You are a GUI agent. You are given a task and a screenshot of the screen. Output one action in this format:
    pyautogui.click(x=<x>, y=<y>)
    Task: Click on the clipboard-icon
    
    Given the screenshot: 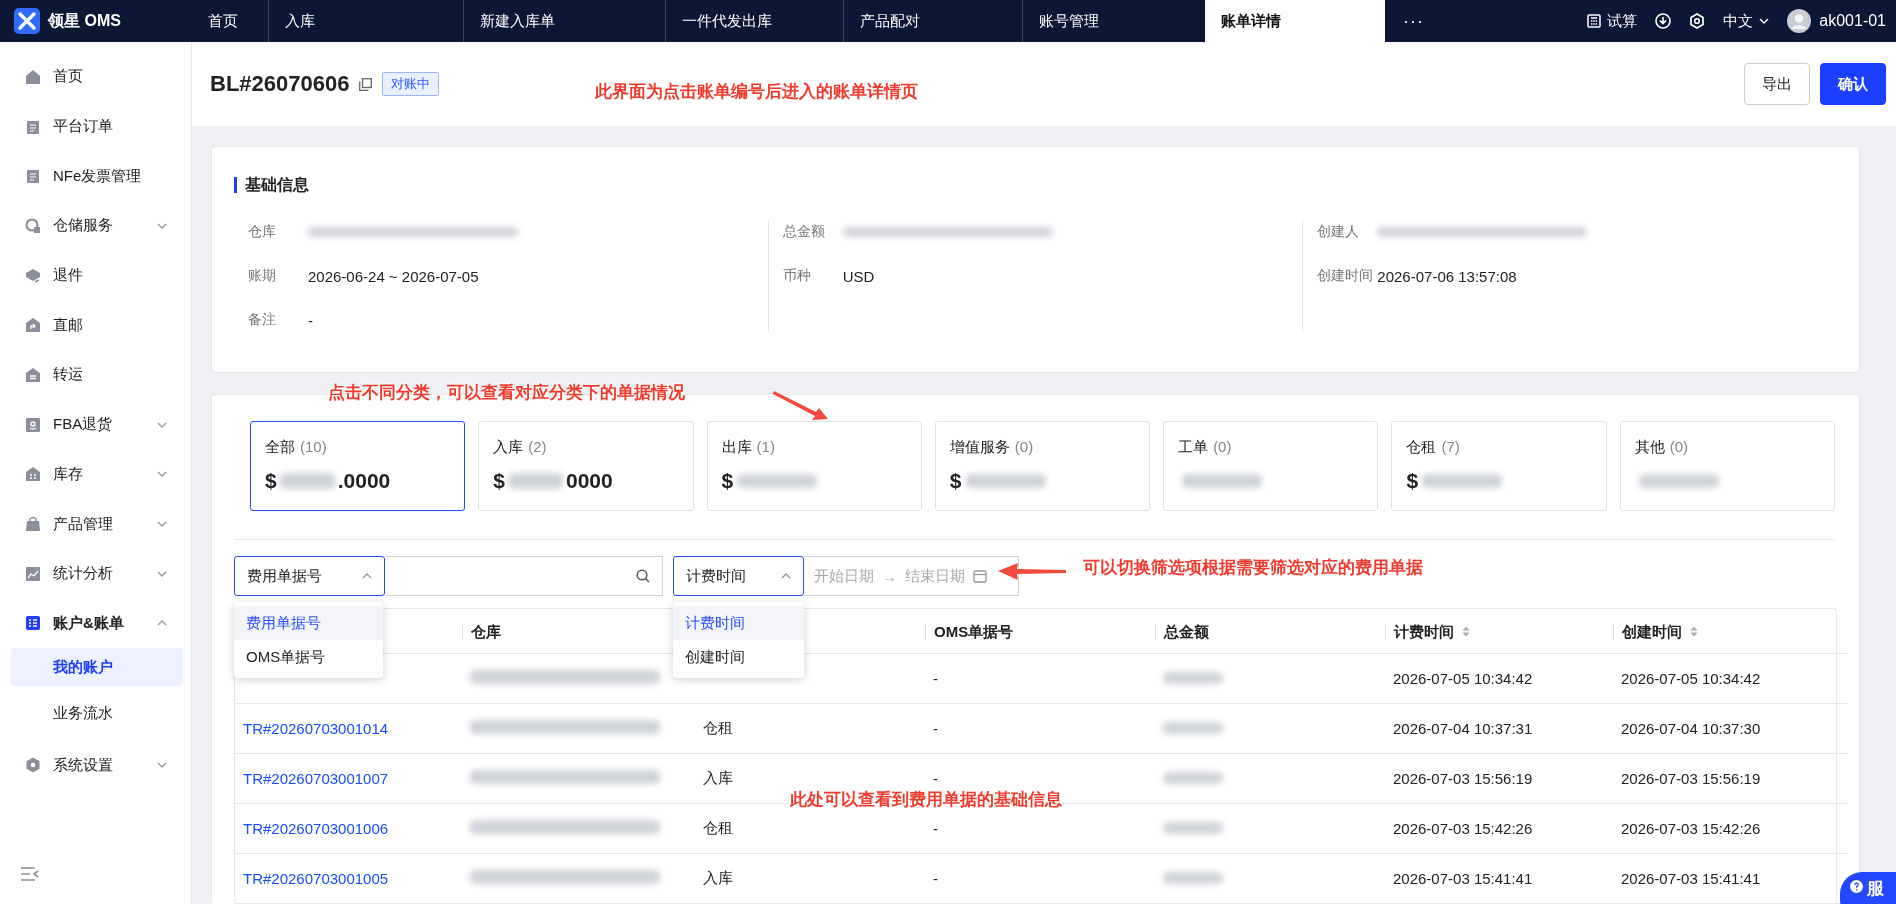 What is the action you would take?
    pyautogui.click(x=33, y=126)
    